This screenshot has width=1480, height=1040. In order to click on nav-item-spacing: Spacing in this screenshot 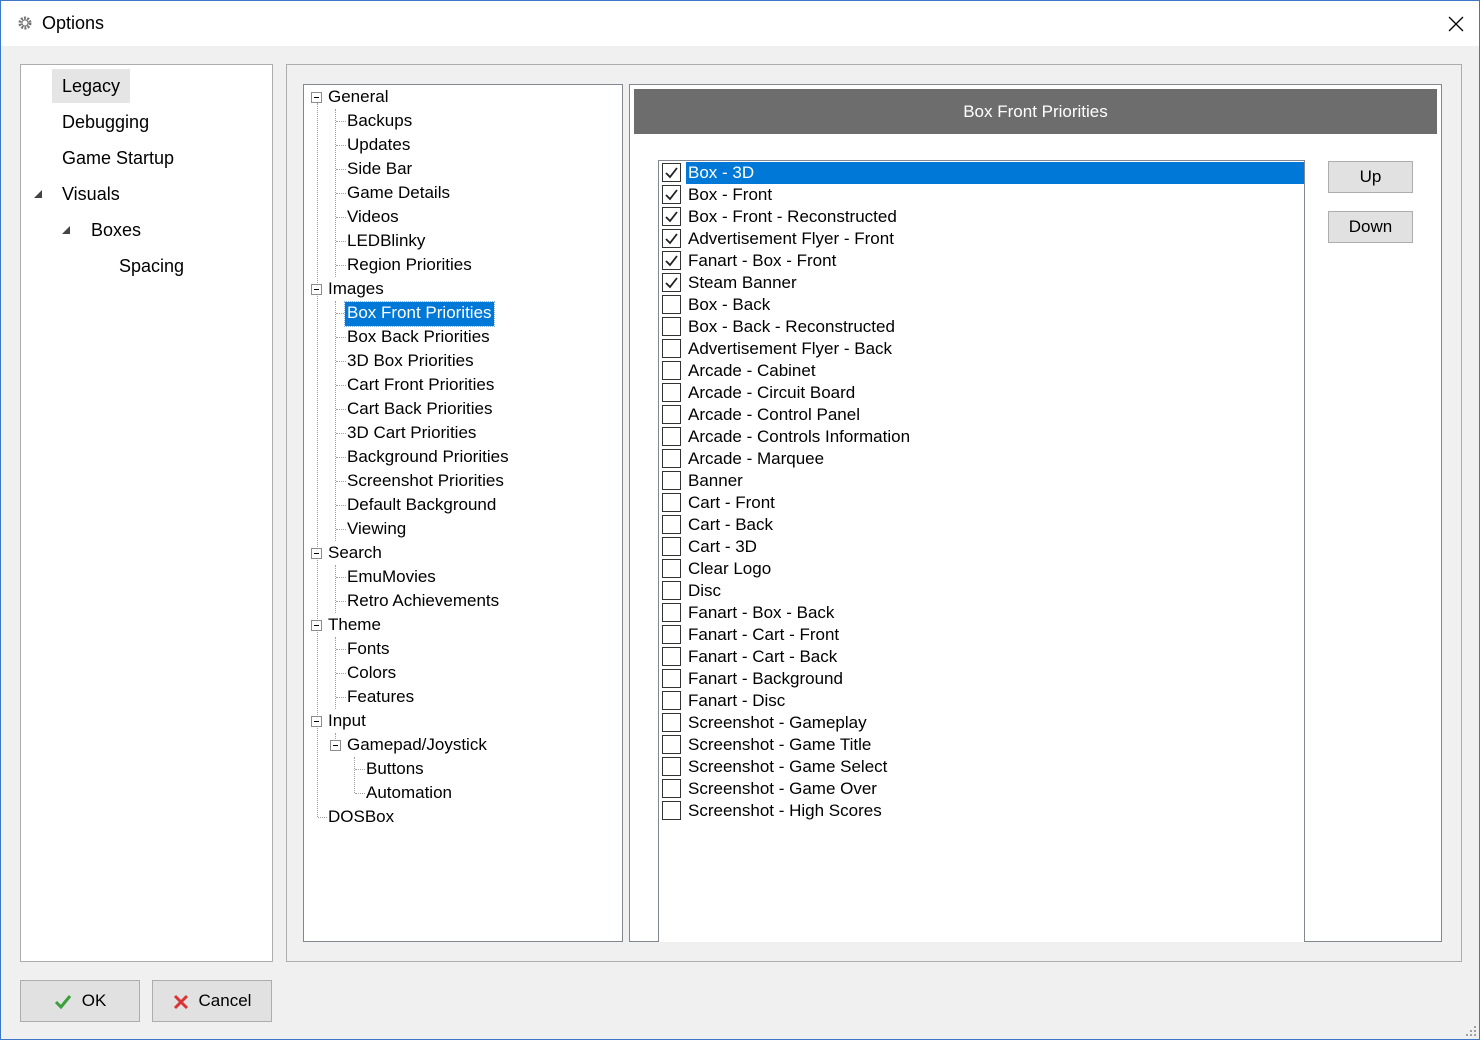, I will do `click(151, 266)`.